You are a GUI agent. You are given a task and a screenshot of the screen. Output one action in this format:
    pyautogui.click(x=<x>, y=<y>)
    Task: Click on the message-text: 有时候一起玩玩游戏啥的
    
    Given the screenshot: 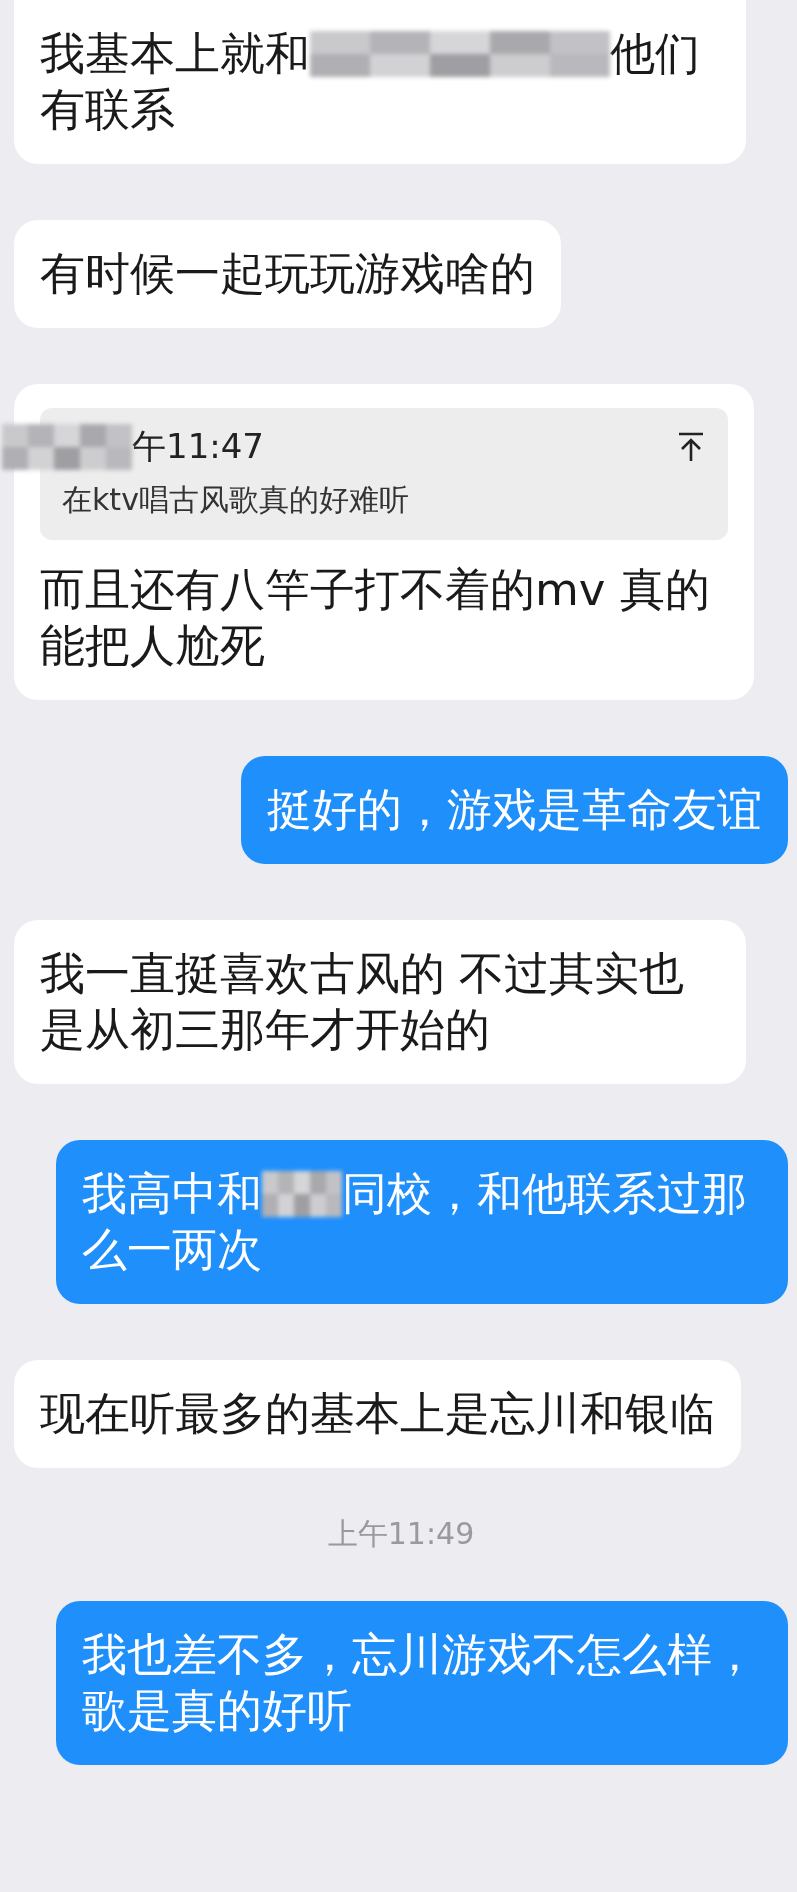 What is the action you would take?
    pyautogui.click(x=287, y=274)
    